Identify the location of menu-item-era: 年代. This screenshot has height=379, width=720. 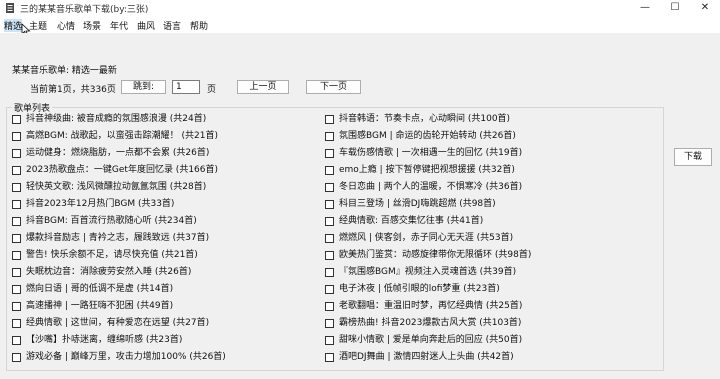
(119, 25).